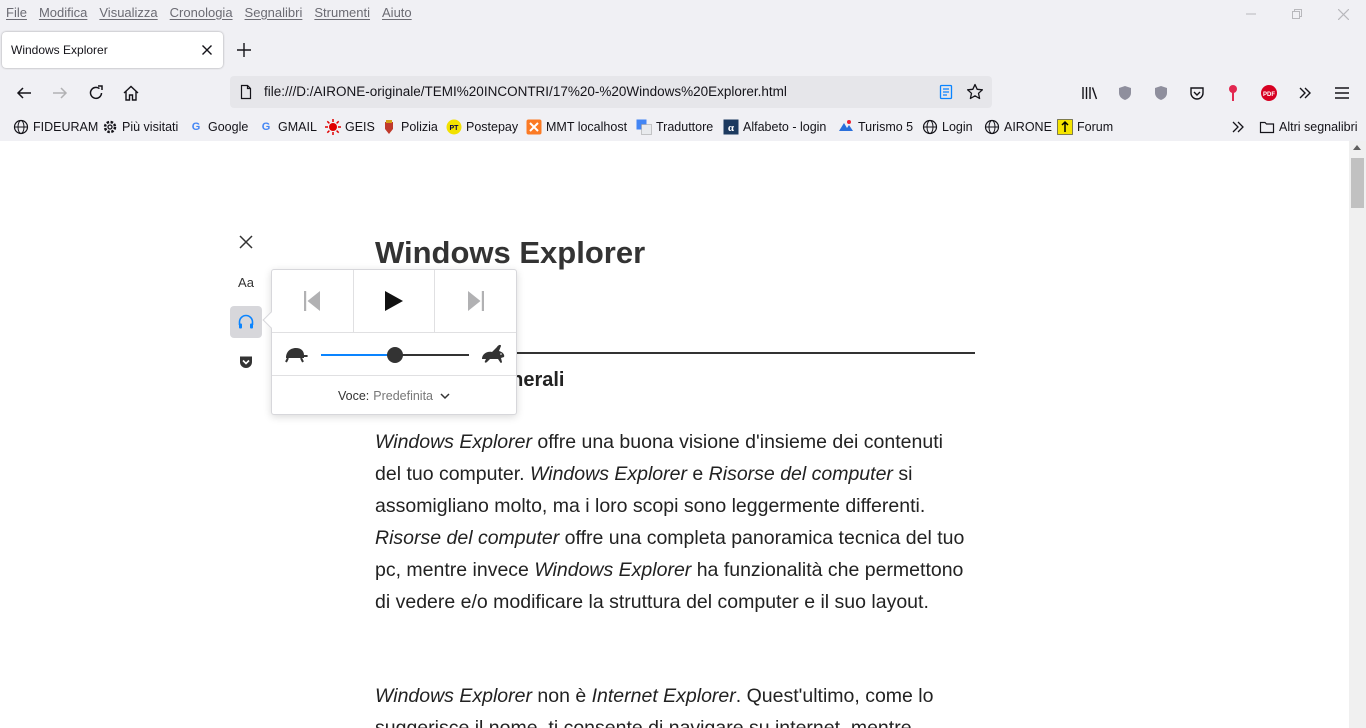 This screenshot has height=728, width=1366. What do you see at coordinates (1357, 147) in the screenshot?
I see `scroll-up-arrow-icon` at bounding box center [1357, 147].